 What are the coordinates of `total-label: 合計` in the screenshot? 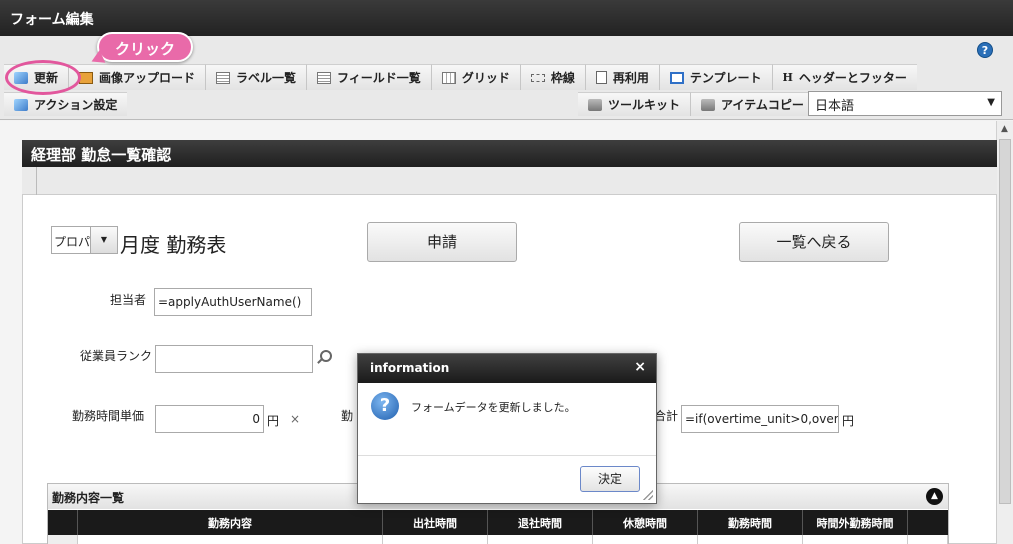 It's located at (666, 416).